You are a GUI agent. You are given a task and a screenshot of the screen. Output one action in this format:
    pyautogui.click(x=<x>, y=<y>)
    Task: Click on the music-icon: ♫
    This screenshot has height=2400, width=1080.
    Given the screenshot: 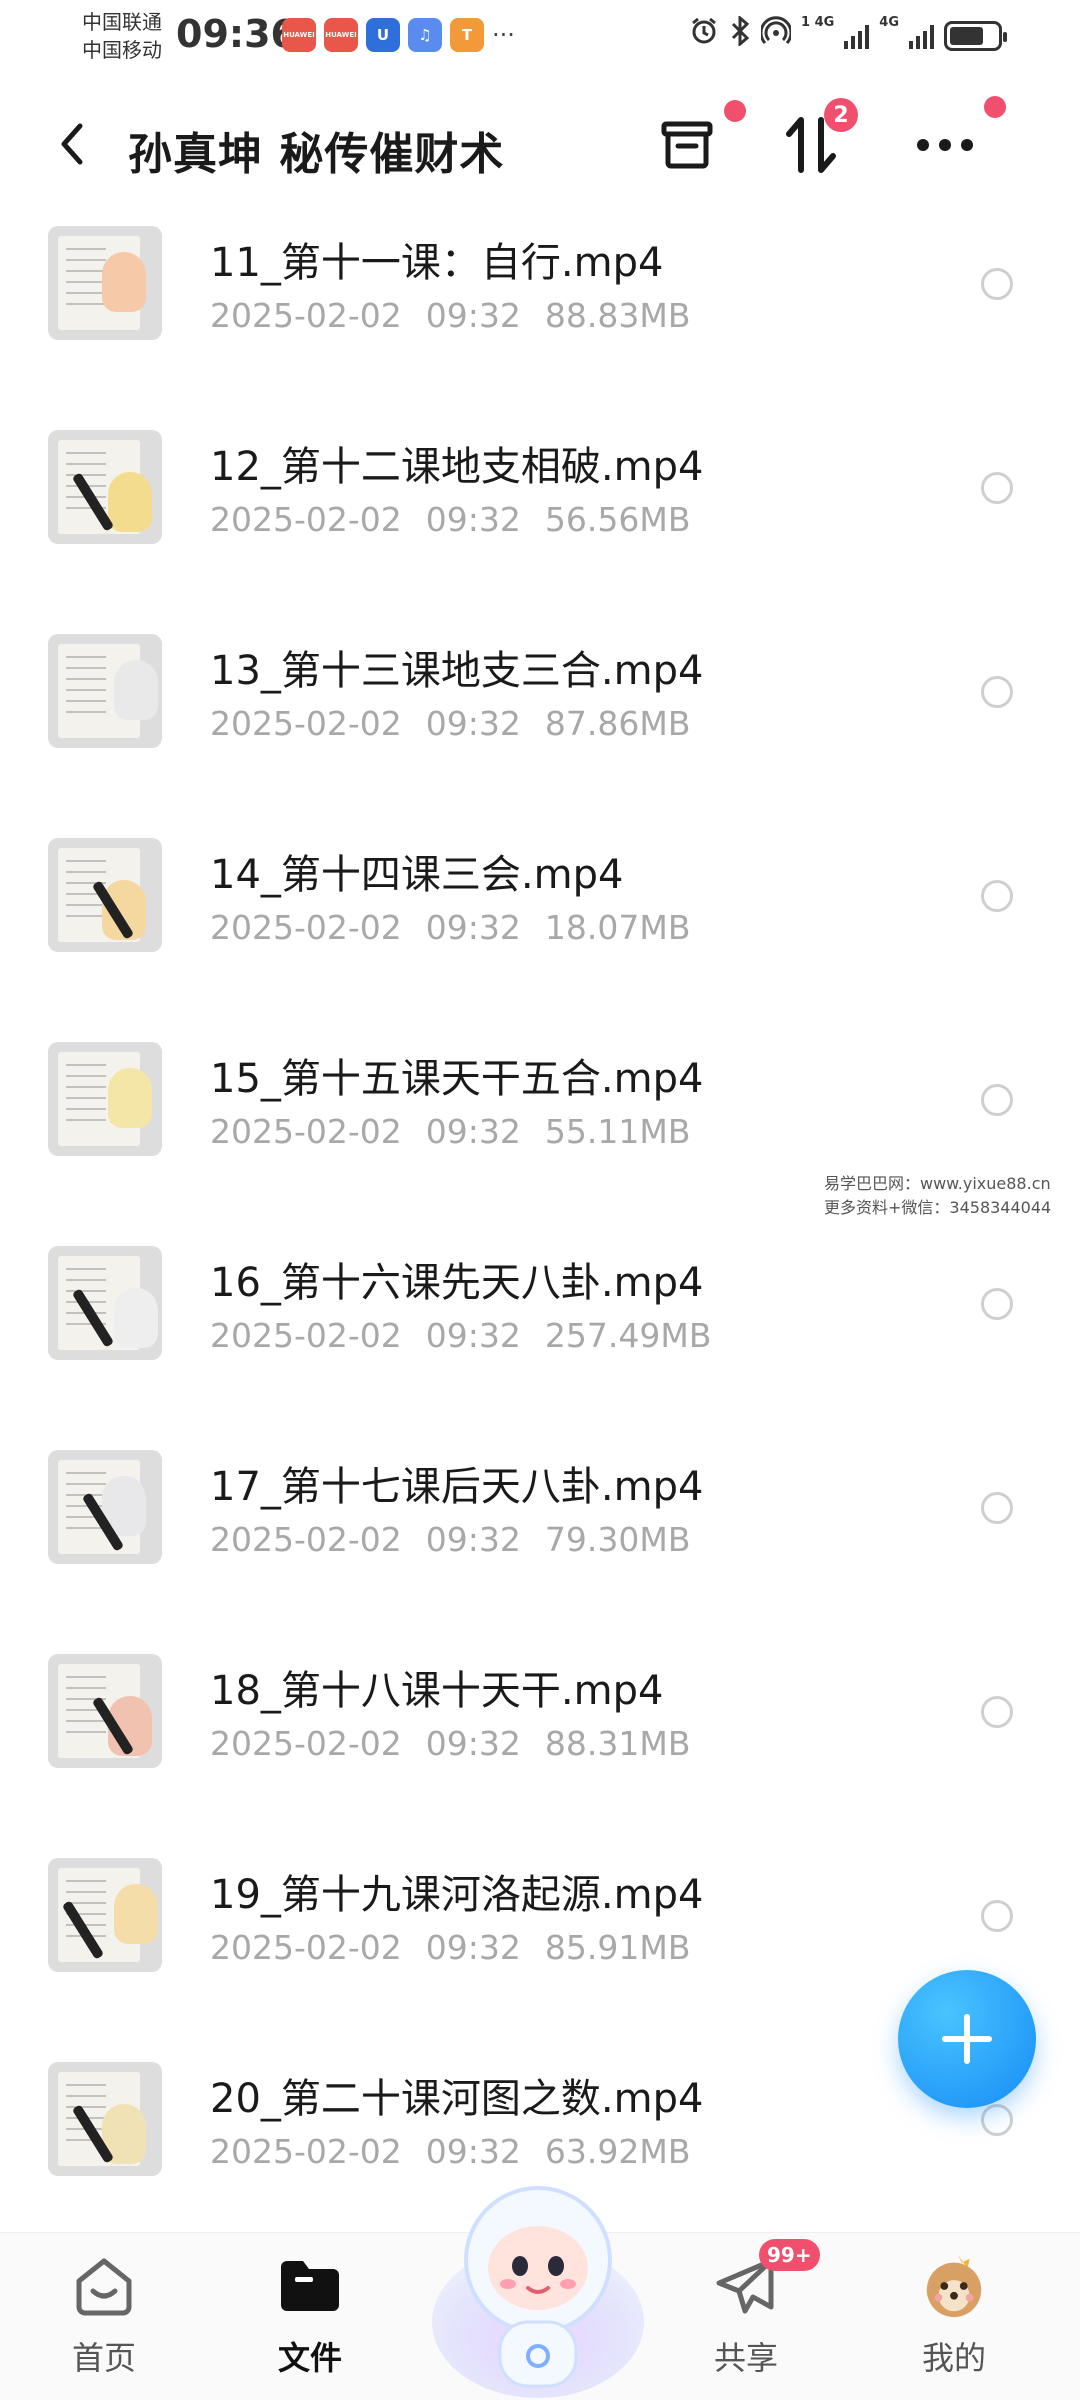 What is the action you would take?
    pyautogui.click(x=425, y=35)
    